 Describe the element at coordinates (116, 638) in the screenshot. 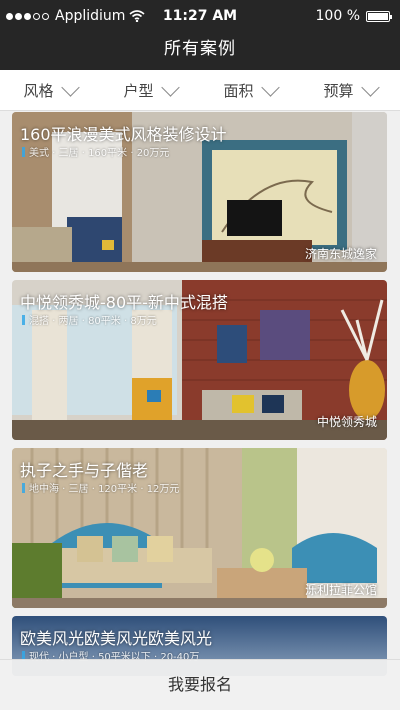

I see `case-title: 欧美风光欧美风光欧美风光` at that location.